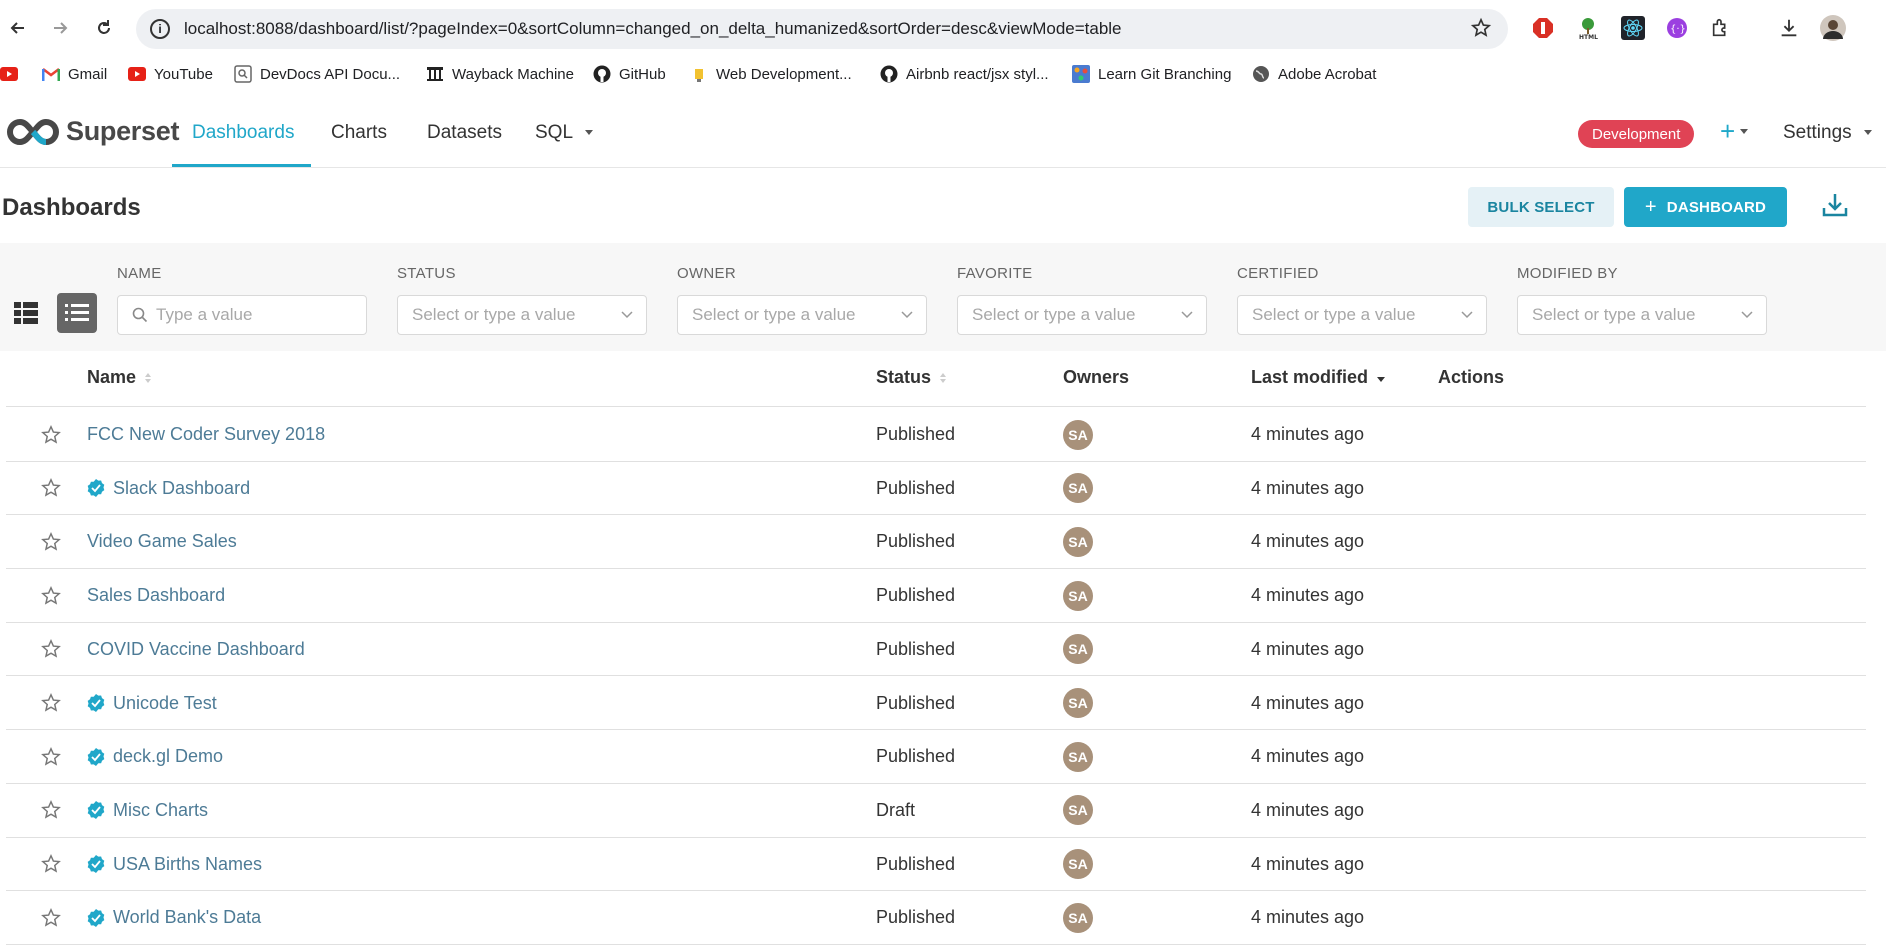 The height and width of the screenshot is (947, 1886). What do you see at coordinates (112, 377) in the screenshot?
I see `column-header-label: Name` at bounding box center [112, 377].